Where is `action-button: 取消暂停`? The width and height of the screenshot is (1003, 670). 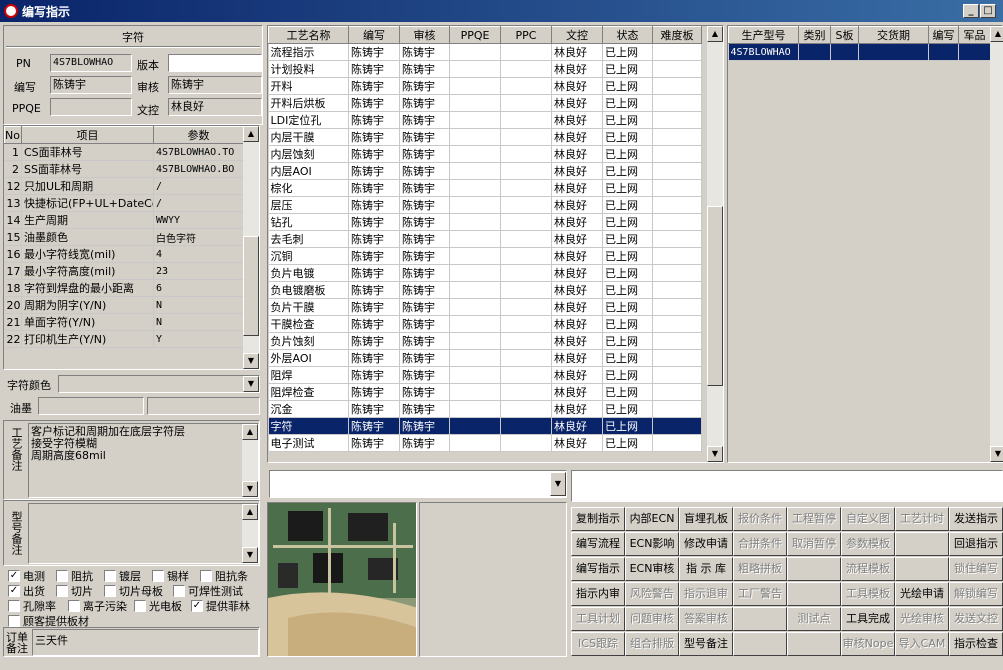 action-button: 取消暂停 is located at coordinates (814, 544).